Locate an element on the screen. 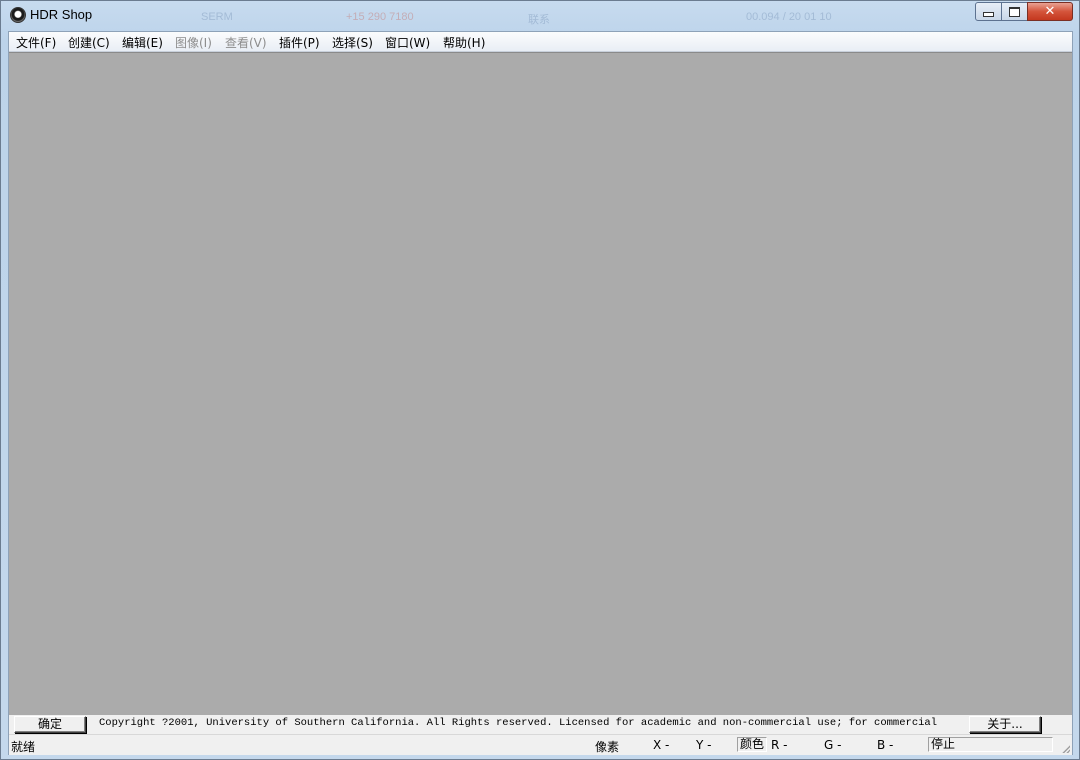  menu-plugins: 插件(P) is located at coordinates (299, 42).